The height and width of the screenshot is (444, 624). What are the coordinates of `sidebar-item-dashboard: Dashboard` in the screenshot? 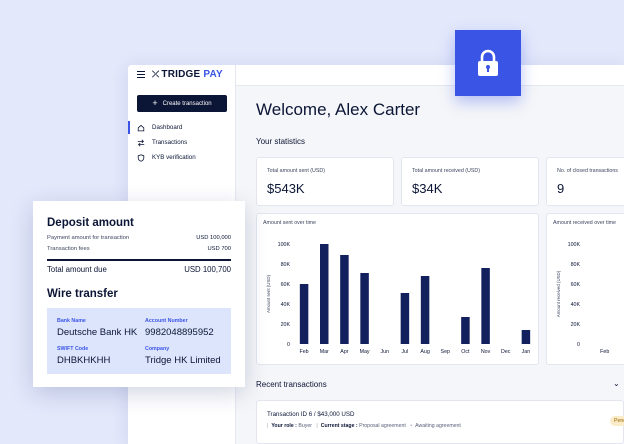 It's located at (182, 127).